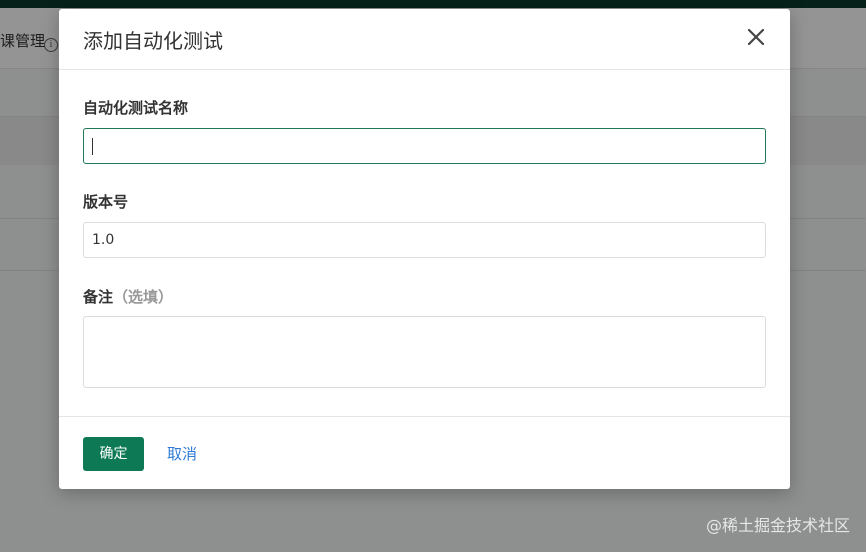  Describe the element at coordinates (92, 146) in the screenshot. I see `text-caret` at that location.